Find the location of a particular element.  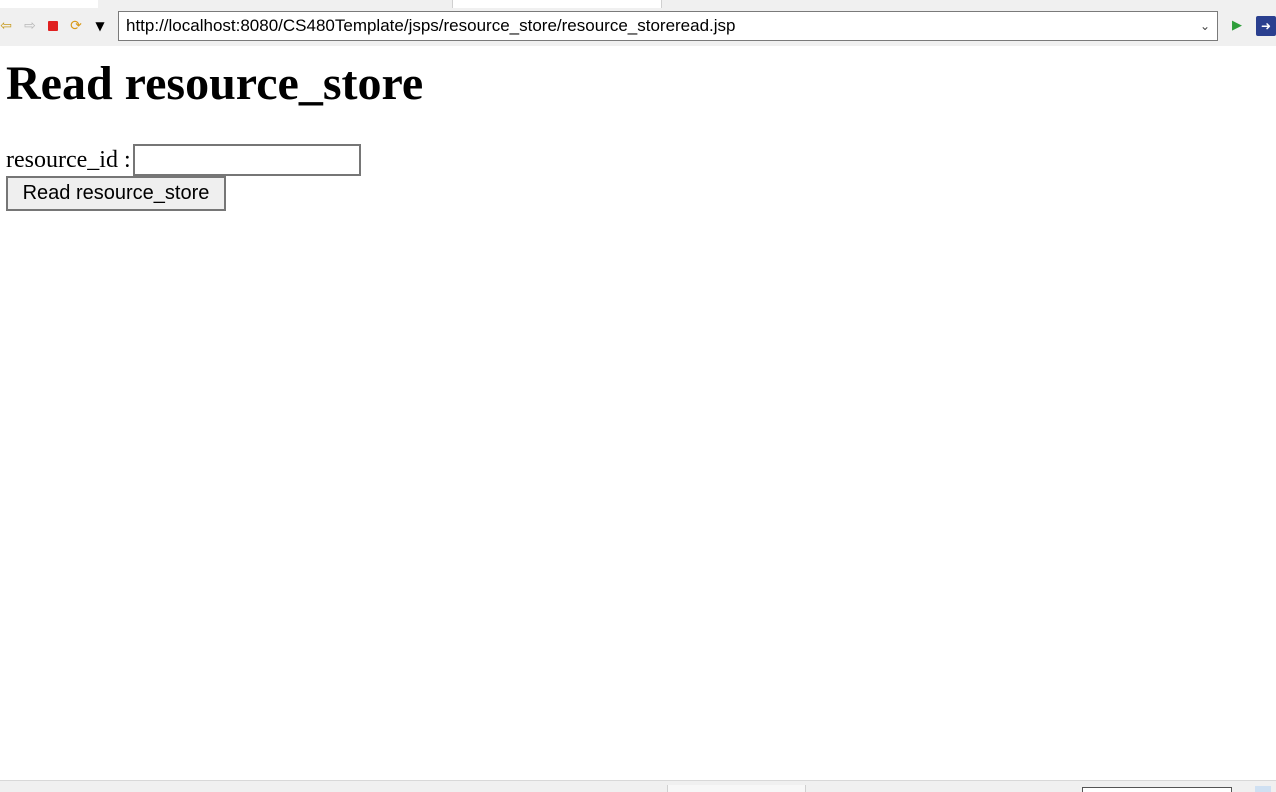

status-bar is located at coordinates (638, 786).